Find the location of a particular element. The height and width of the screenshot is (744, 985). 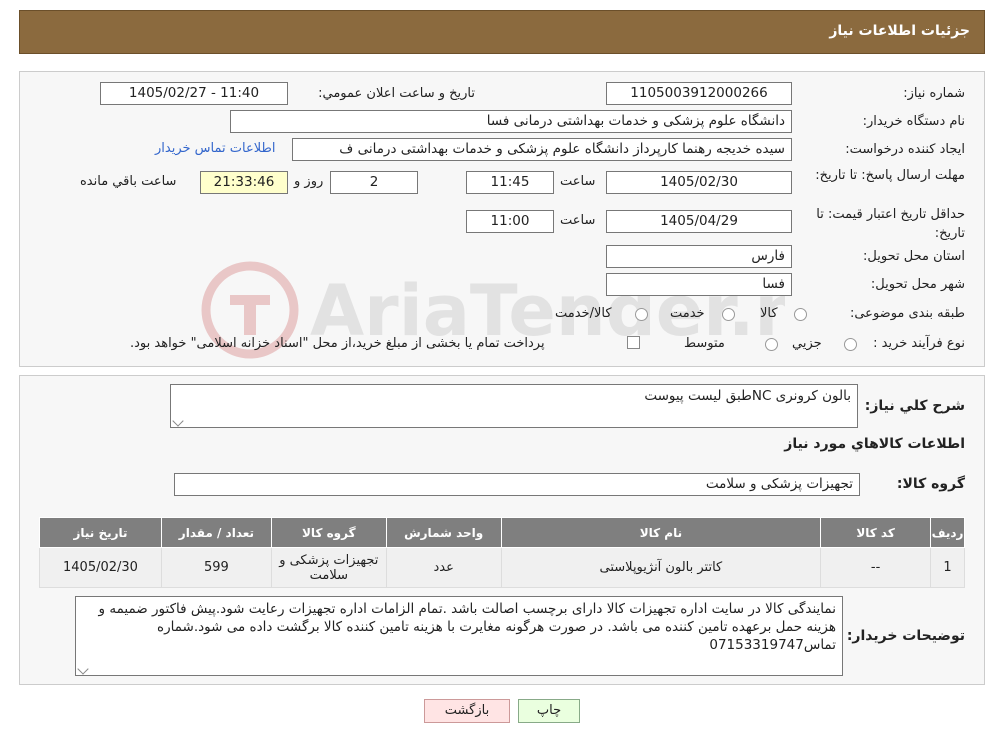

price-date-field: 1405/04/29 is located at coordinates (699, 221).